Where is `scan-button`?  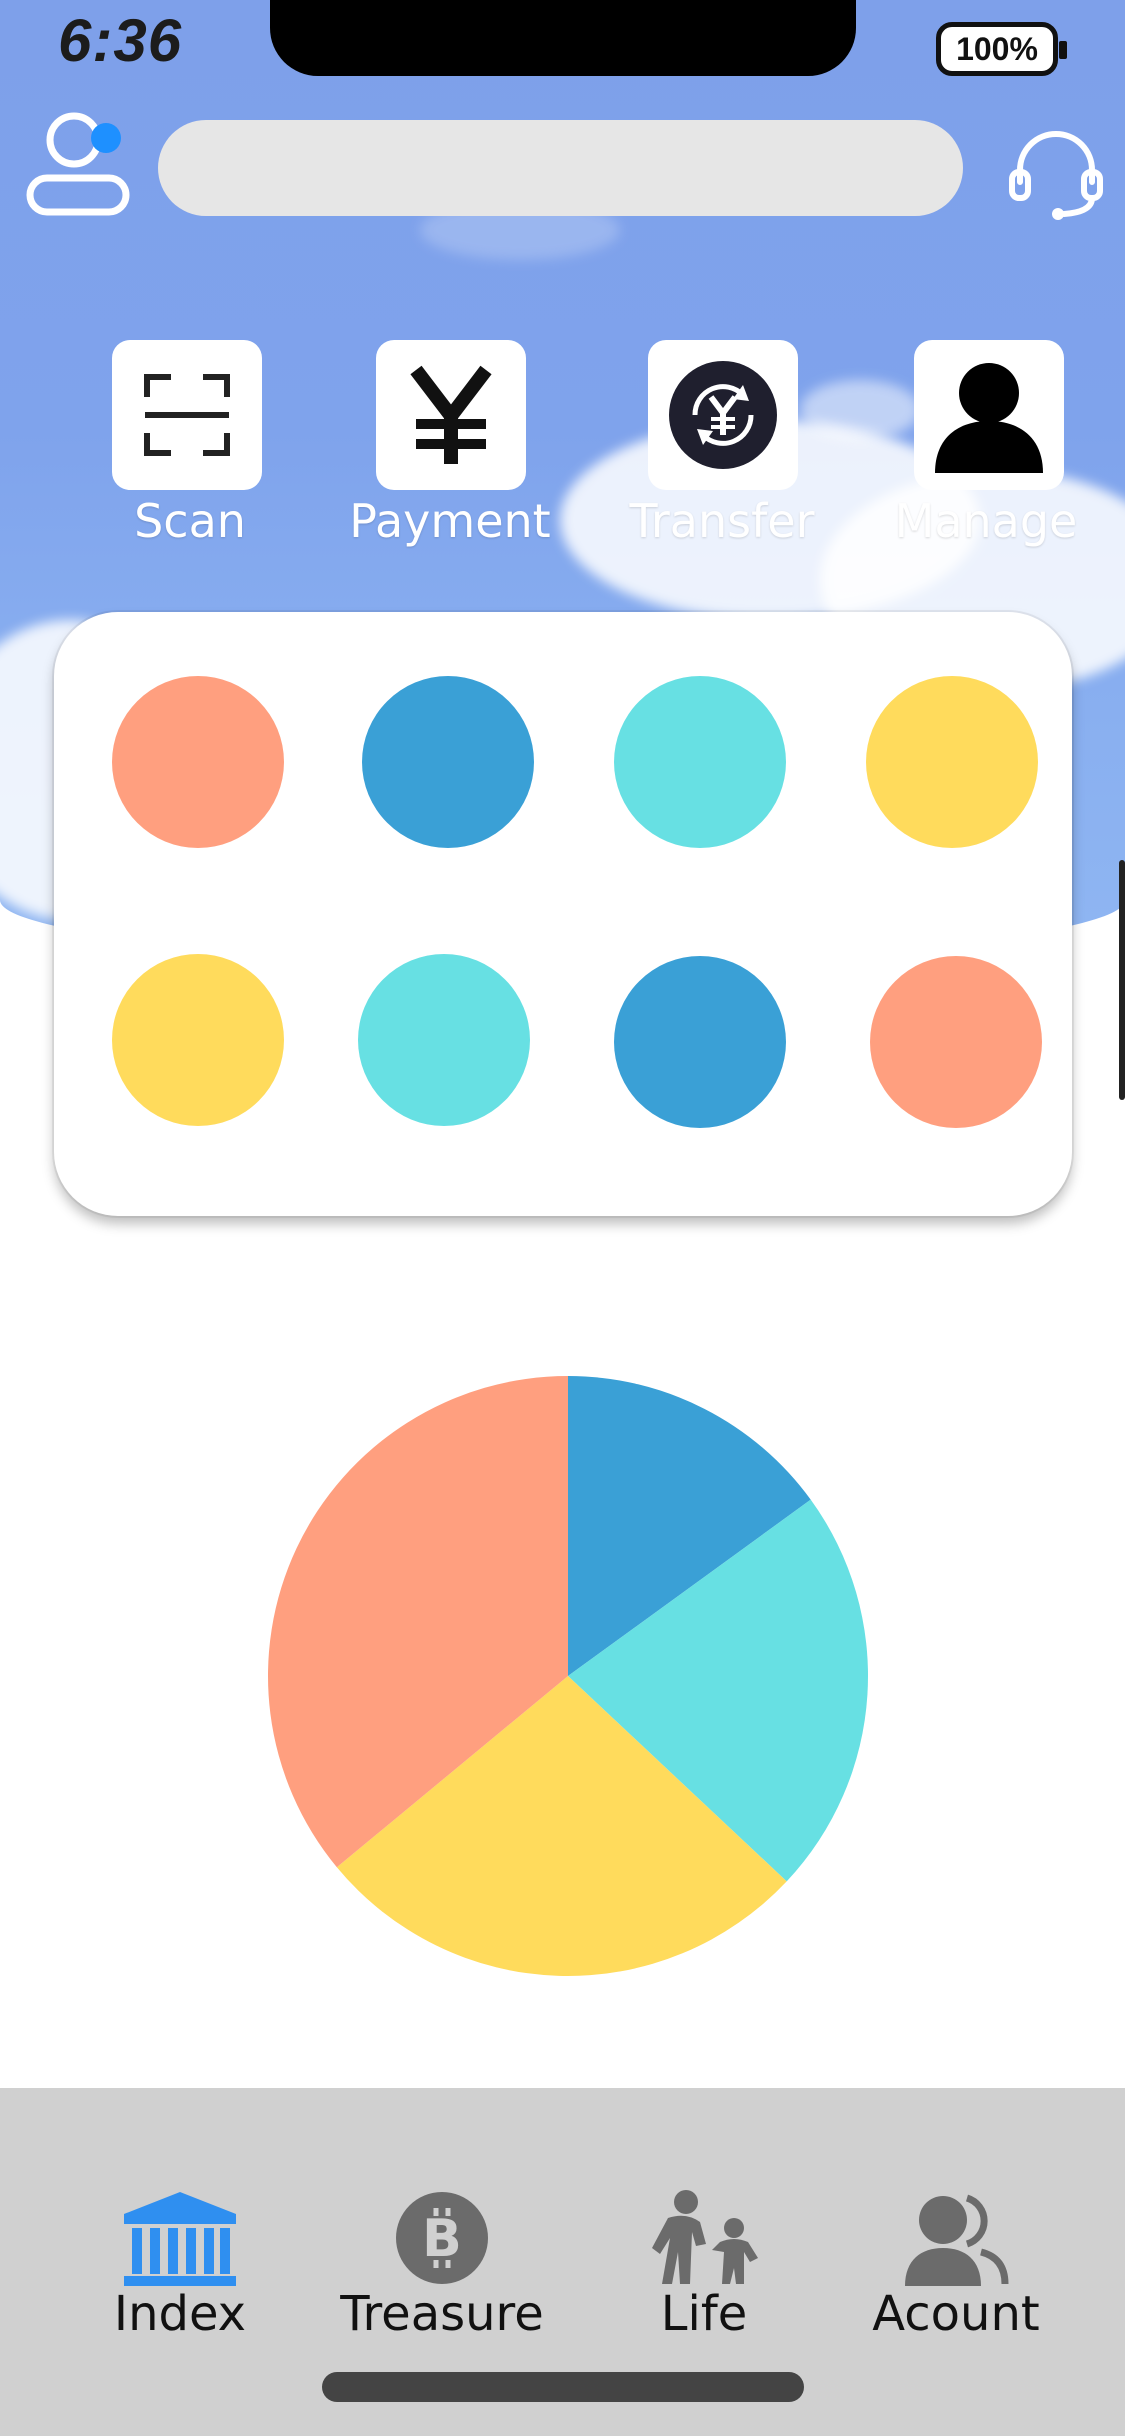 scan-button is located at coordinates (187, 415).